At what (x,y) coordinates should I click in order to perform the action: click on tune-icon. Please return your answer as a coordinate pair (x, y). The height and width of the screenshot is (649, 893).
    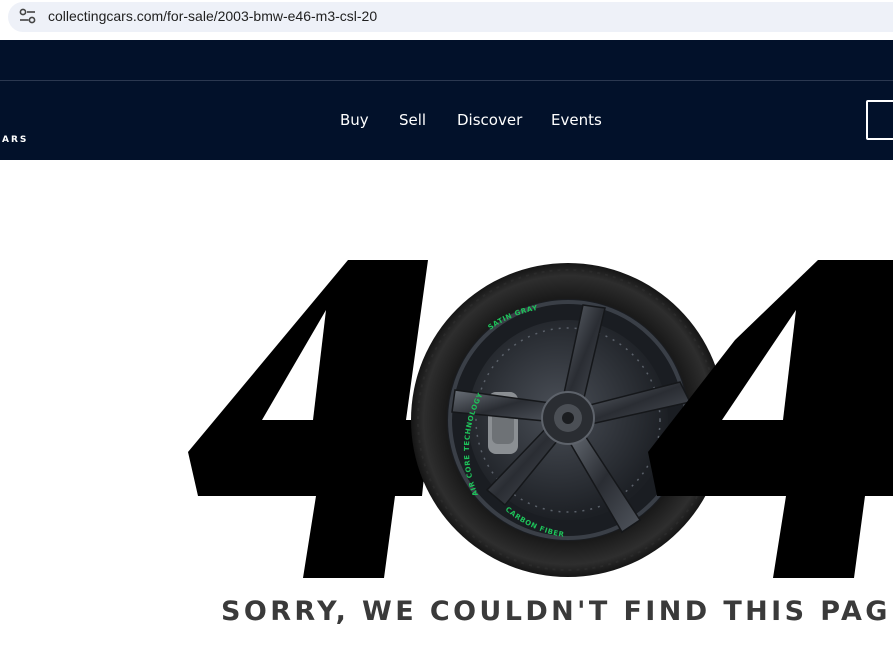
    Looking at the image, I should click on (28, 16).